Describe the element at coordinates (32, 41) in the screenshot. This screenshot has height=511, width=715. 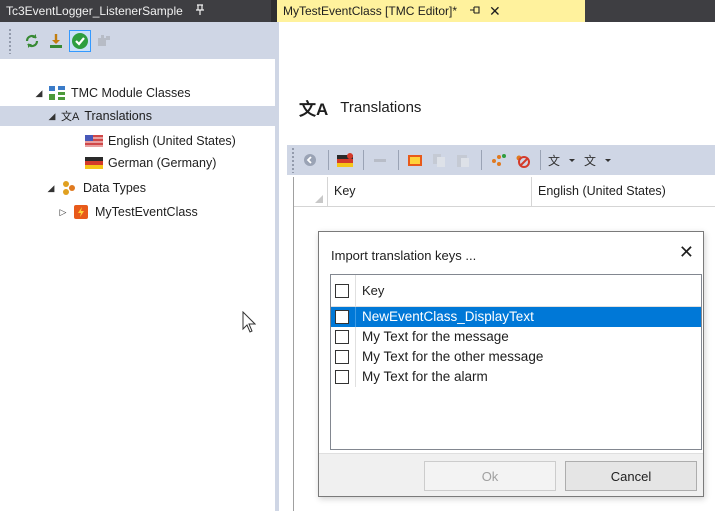
I see `refresh-icon` at that location.